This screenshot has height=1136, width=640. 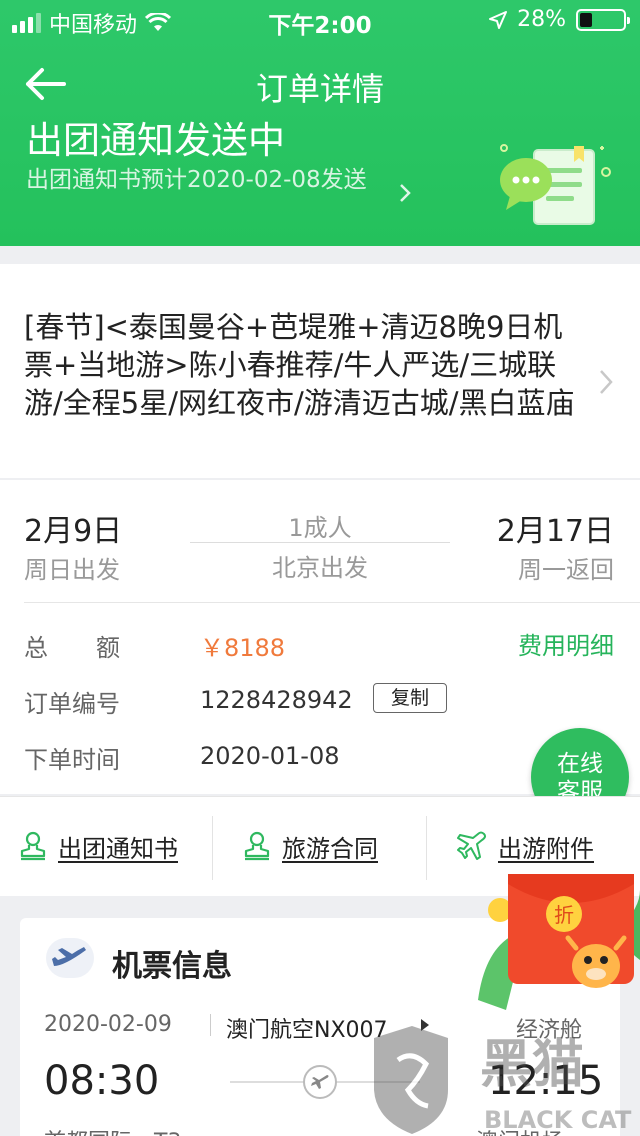 I want to click on svg-text: BLACK CAT, so click(x=558, y=1120).